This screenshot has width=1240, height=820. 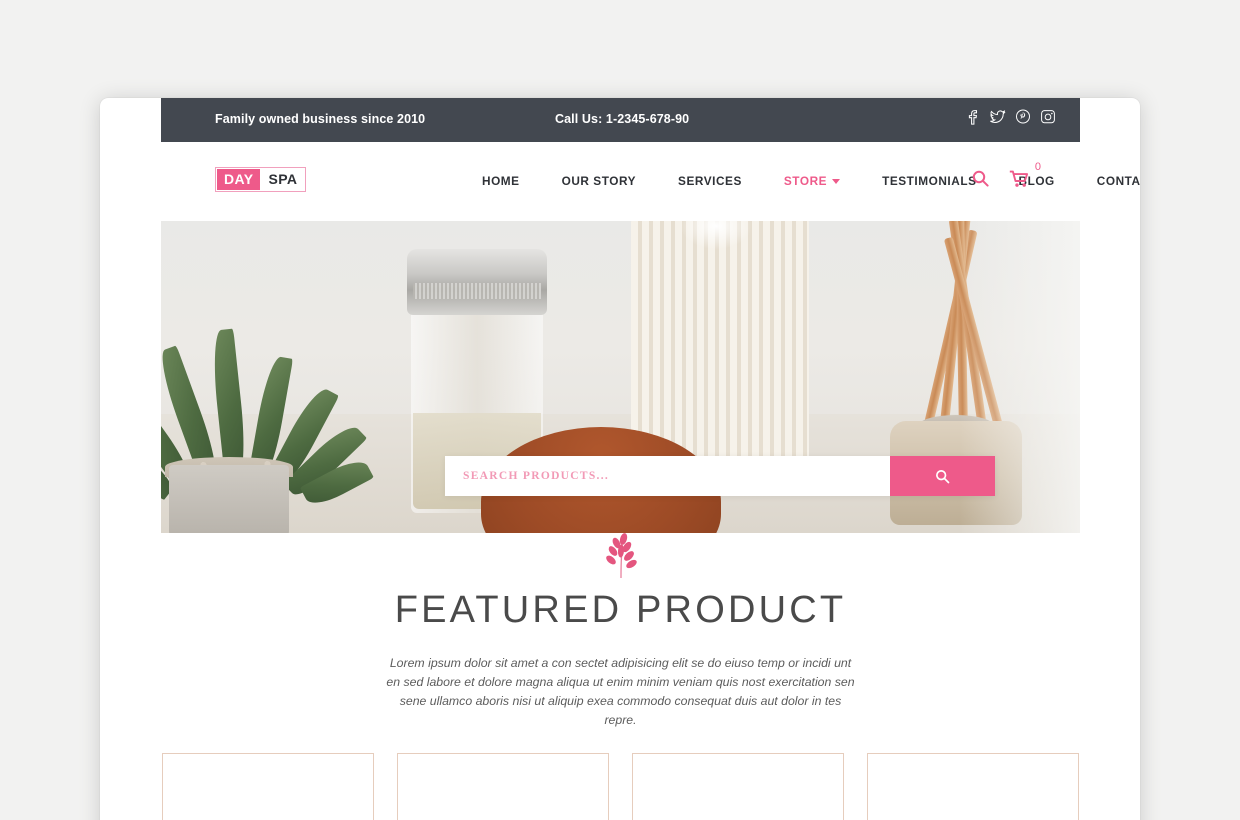 I want to click on chevron-down-icon, so click(x=836, y=181).